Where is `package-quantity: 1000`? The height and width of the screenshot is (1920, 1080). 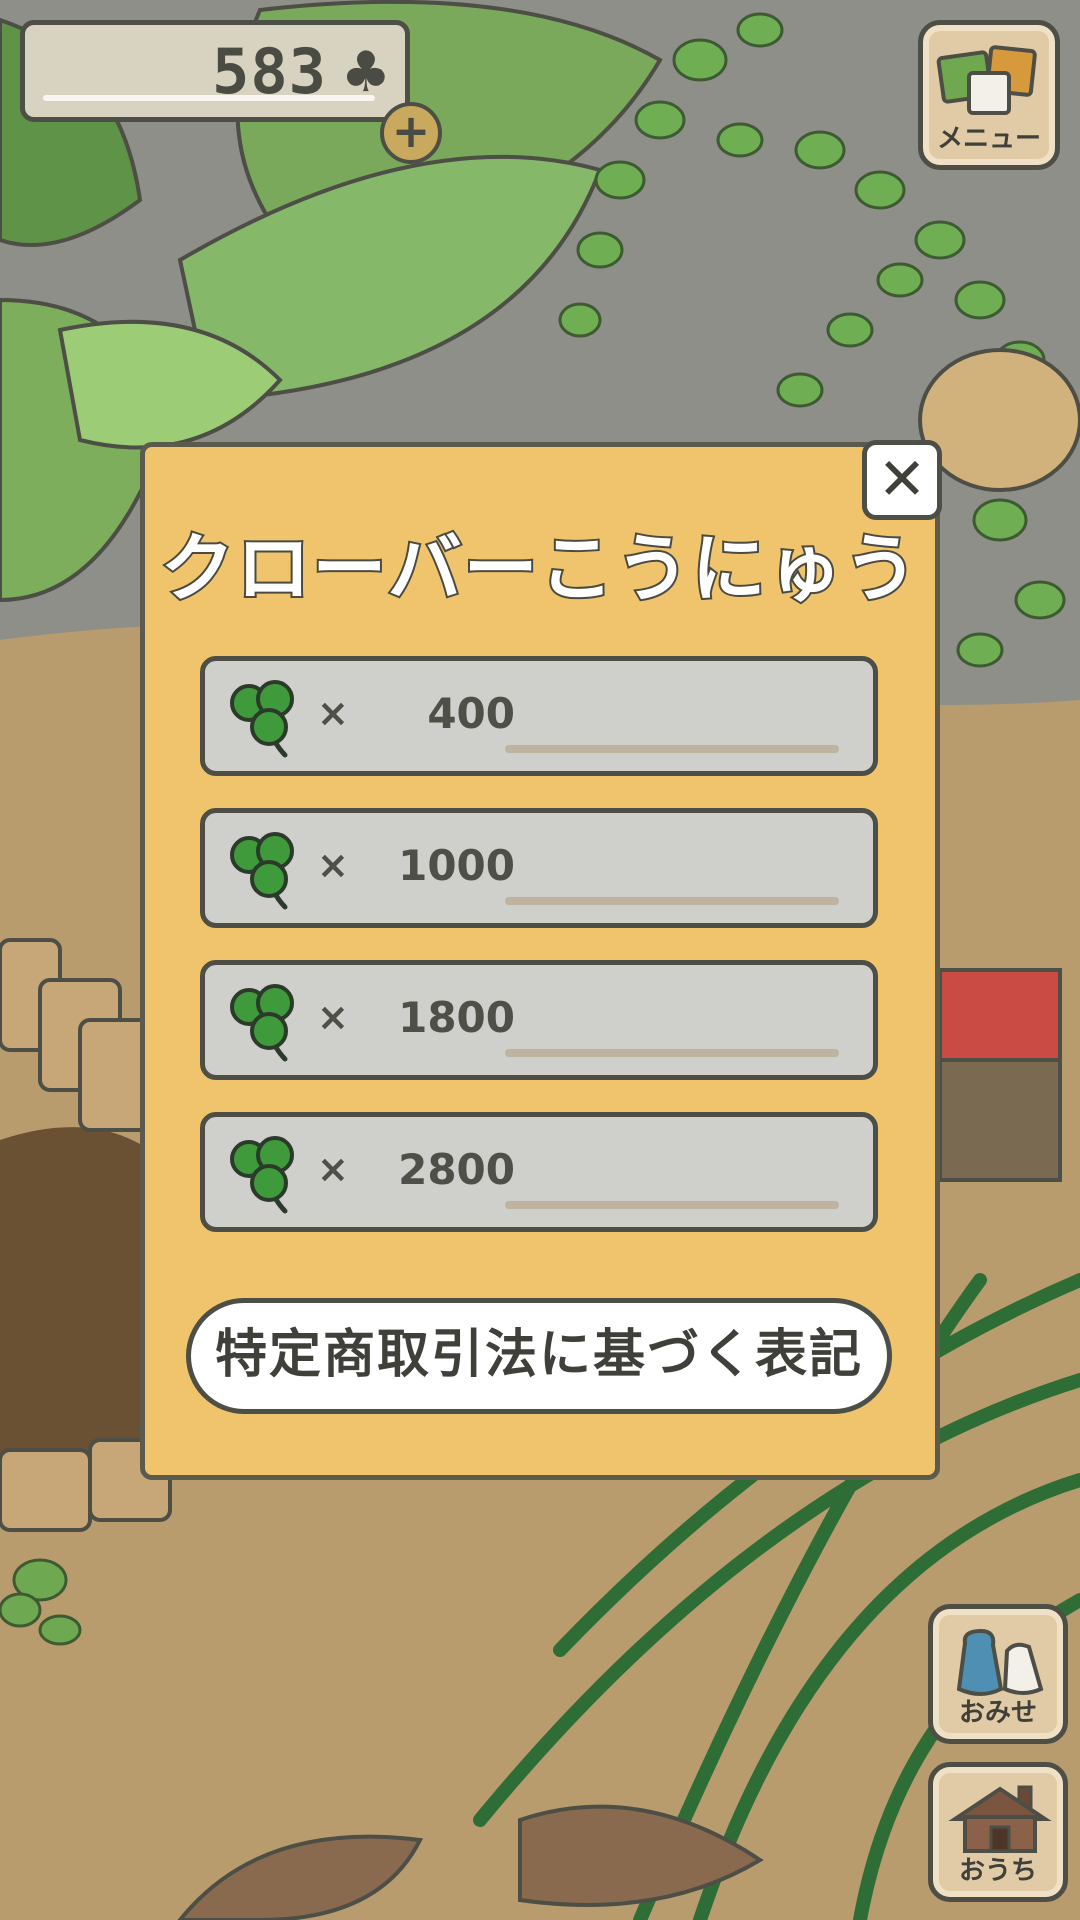
package-quantity: 1000 is located at coordinates (456, 865).